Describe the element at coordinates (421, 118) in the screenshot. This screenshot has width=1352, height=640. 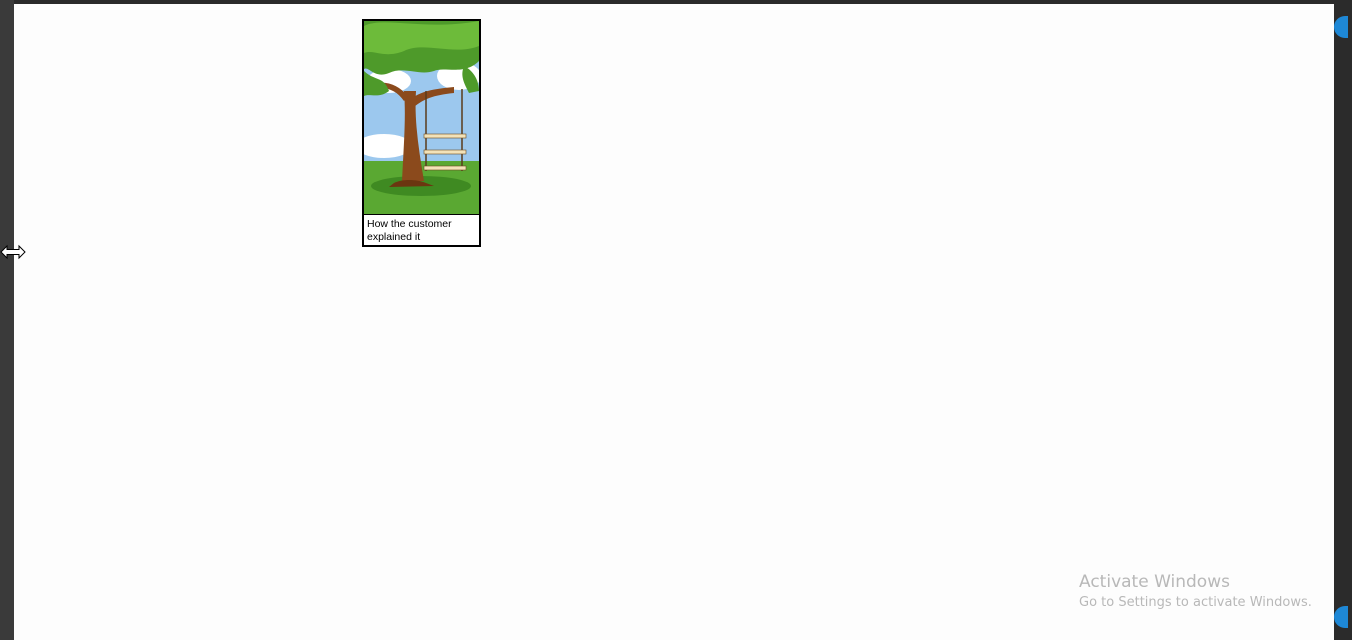
I see `tree-swing-illustration-icon` at that location.